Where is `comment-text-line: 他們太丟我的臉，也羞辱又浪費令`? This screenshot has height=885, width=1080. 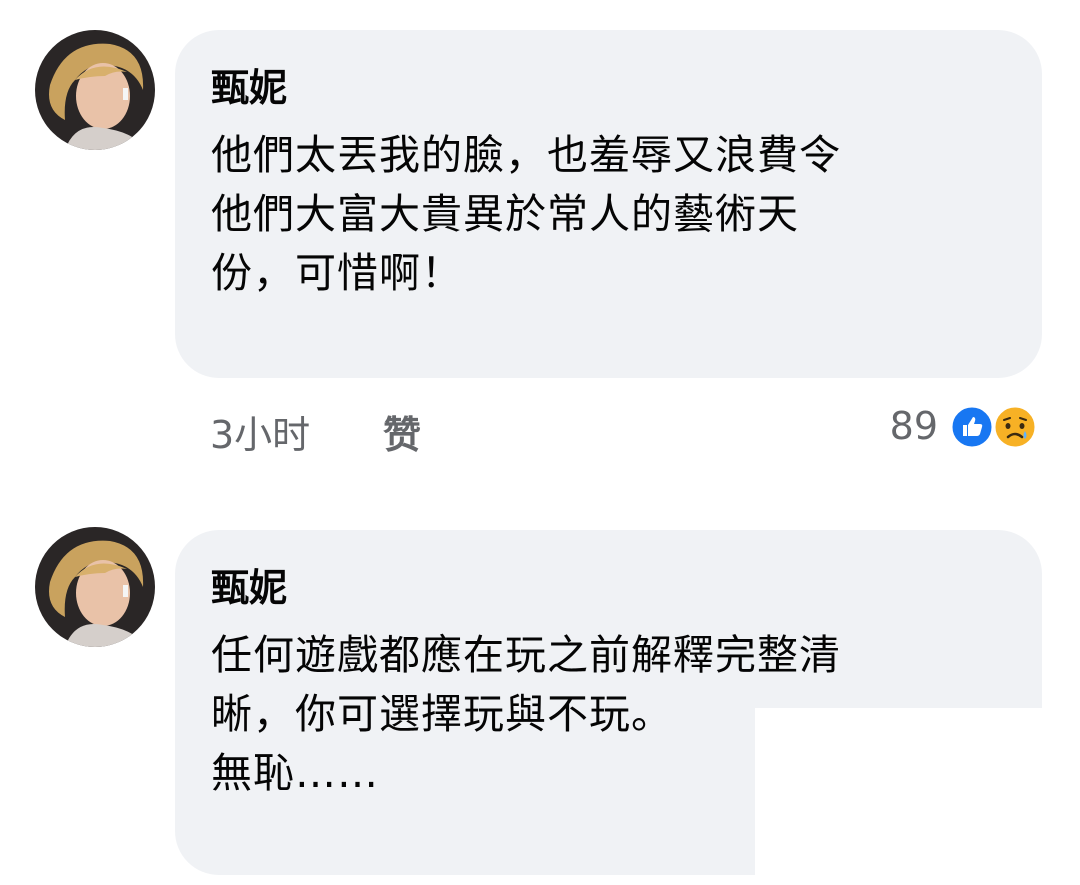
comment-text-line: 他們太丟我的臉，也羞辱又浪費令 is located at coordinates (526, 155).